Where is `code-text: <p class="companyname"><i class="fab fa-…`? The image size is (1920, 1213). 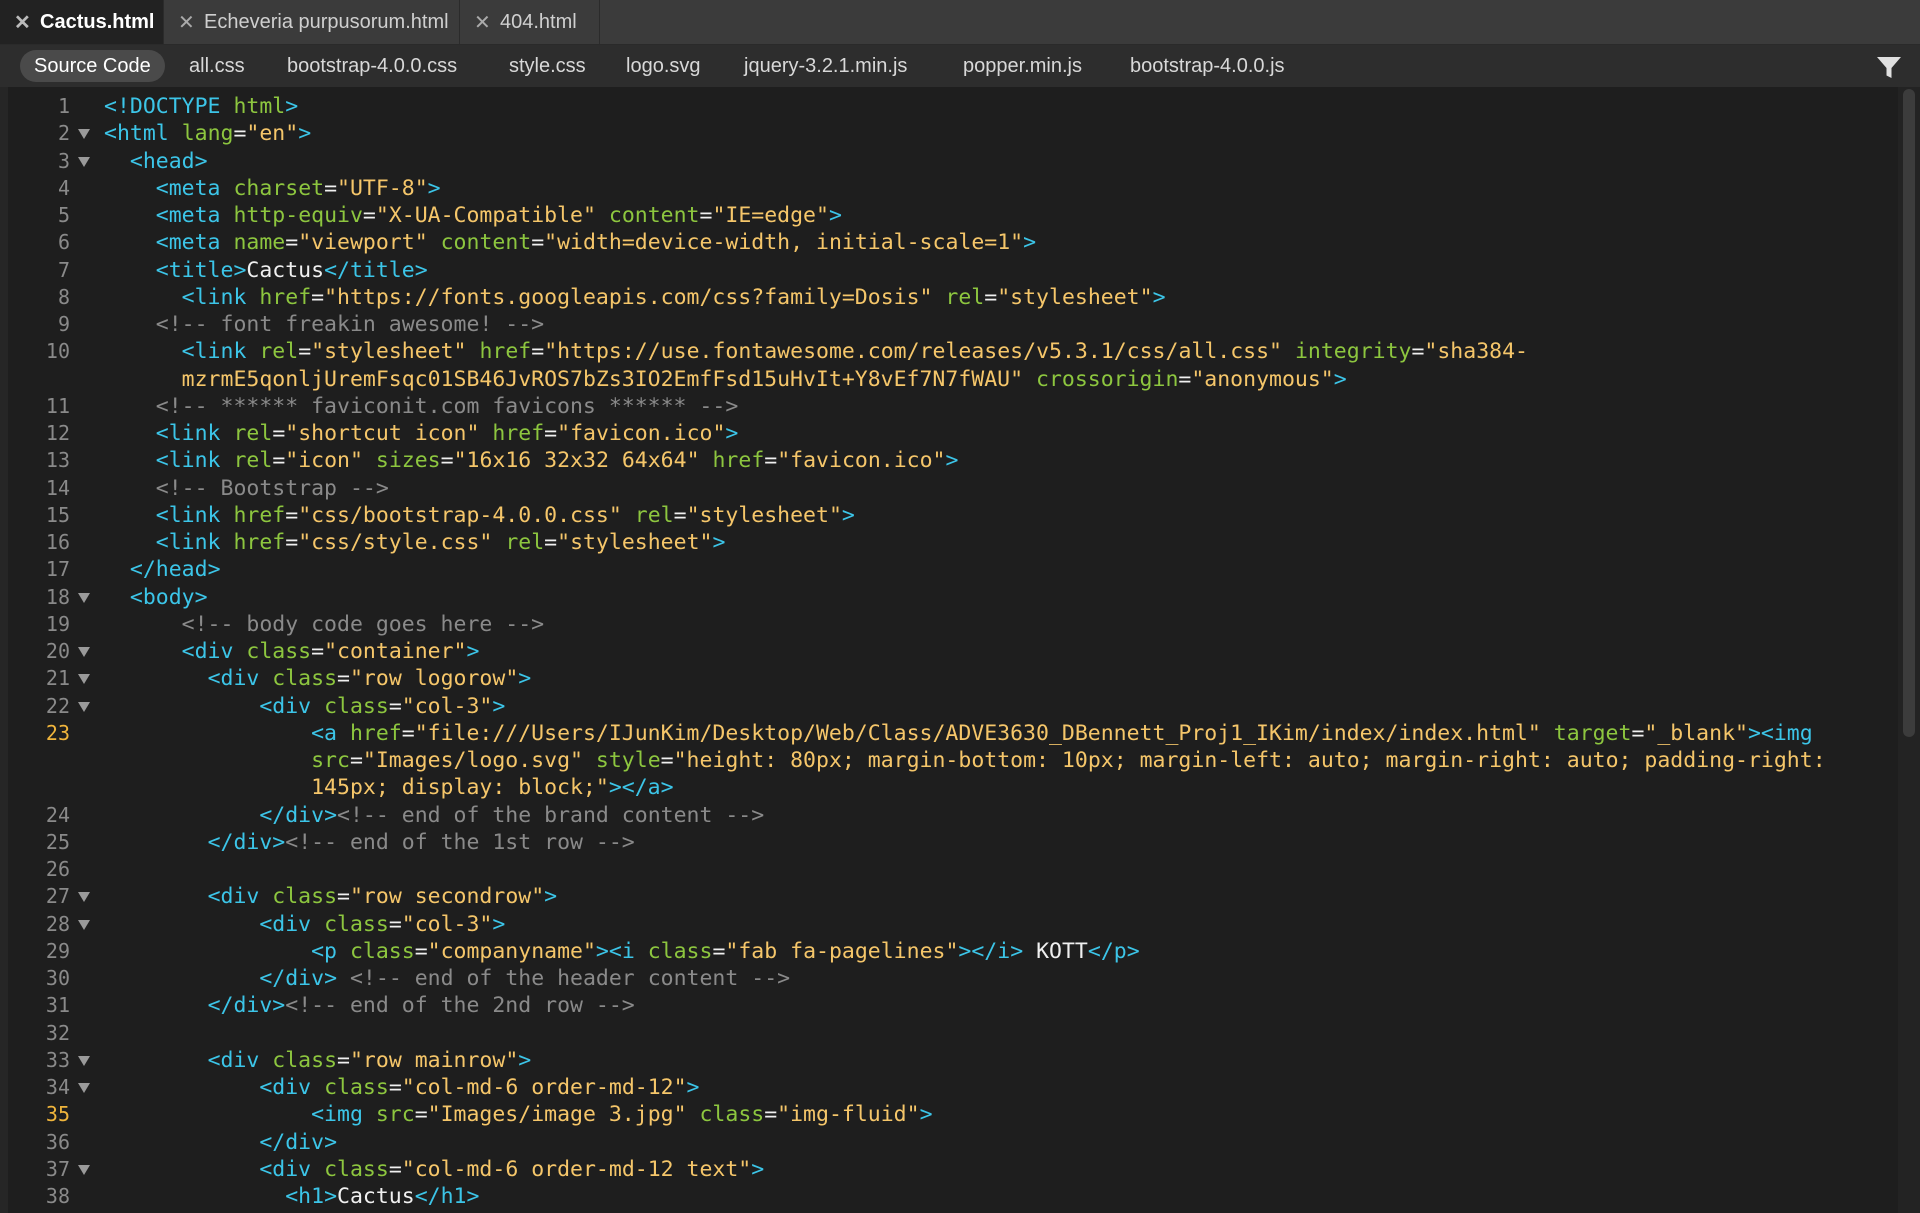 code-text: <p class="companyname"><i class="fab fa-… is located at coordinates (725, 951).